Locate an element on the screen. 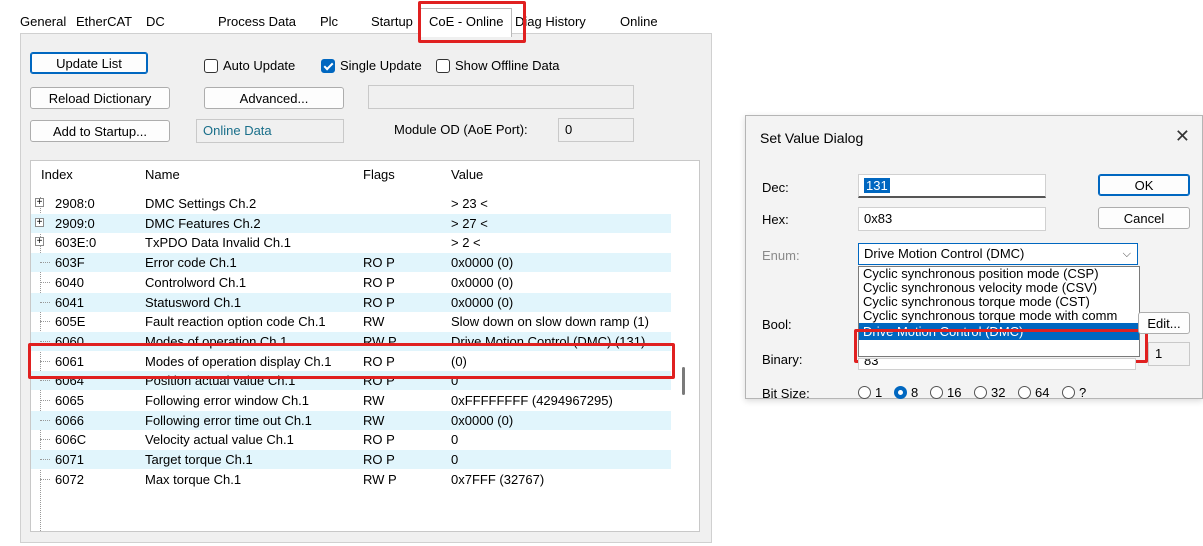  dec-input: 131 is located at coordinates (952, 186).